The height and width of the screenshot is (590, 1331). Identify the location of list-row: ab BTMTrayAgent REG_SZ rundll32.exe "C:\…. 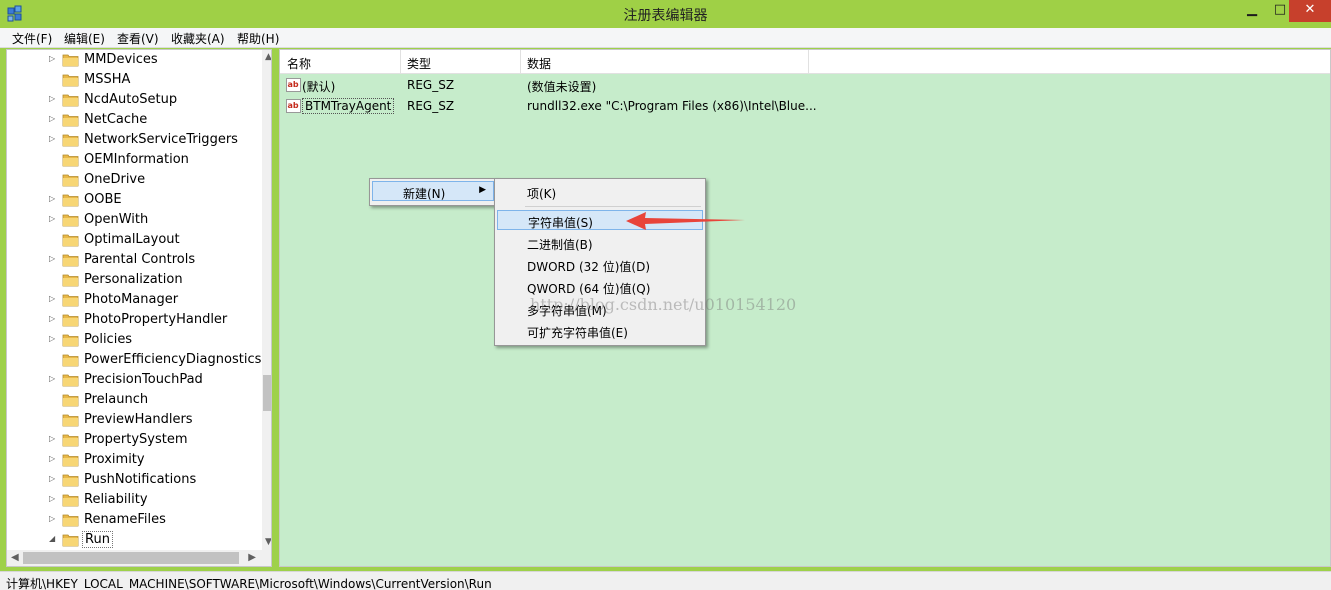
(805, 106).